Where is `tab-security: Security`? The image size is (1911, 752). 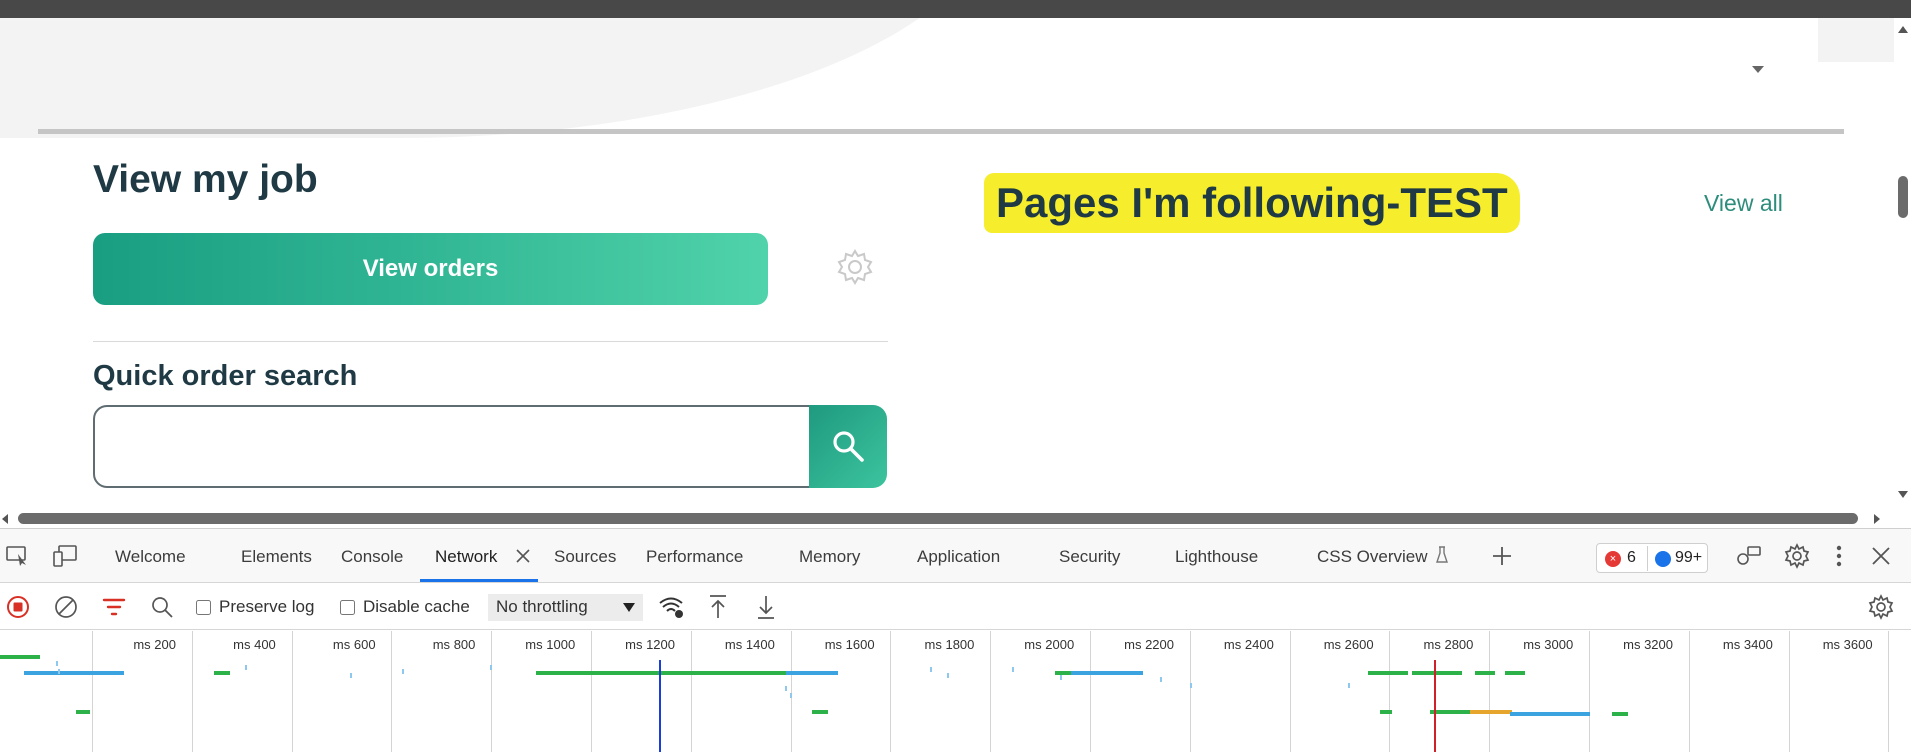 tab-security: Security is located at coordinates (1089, 557).